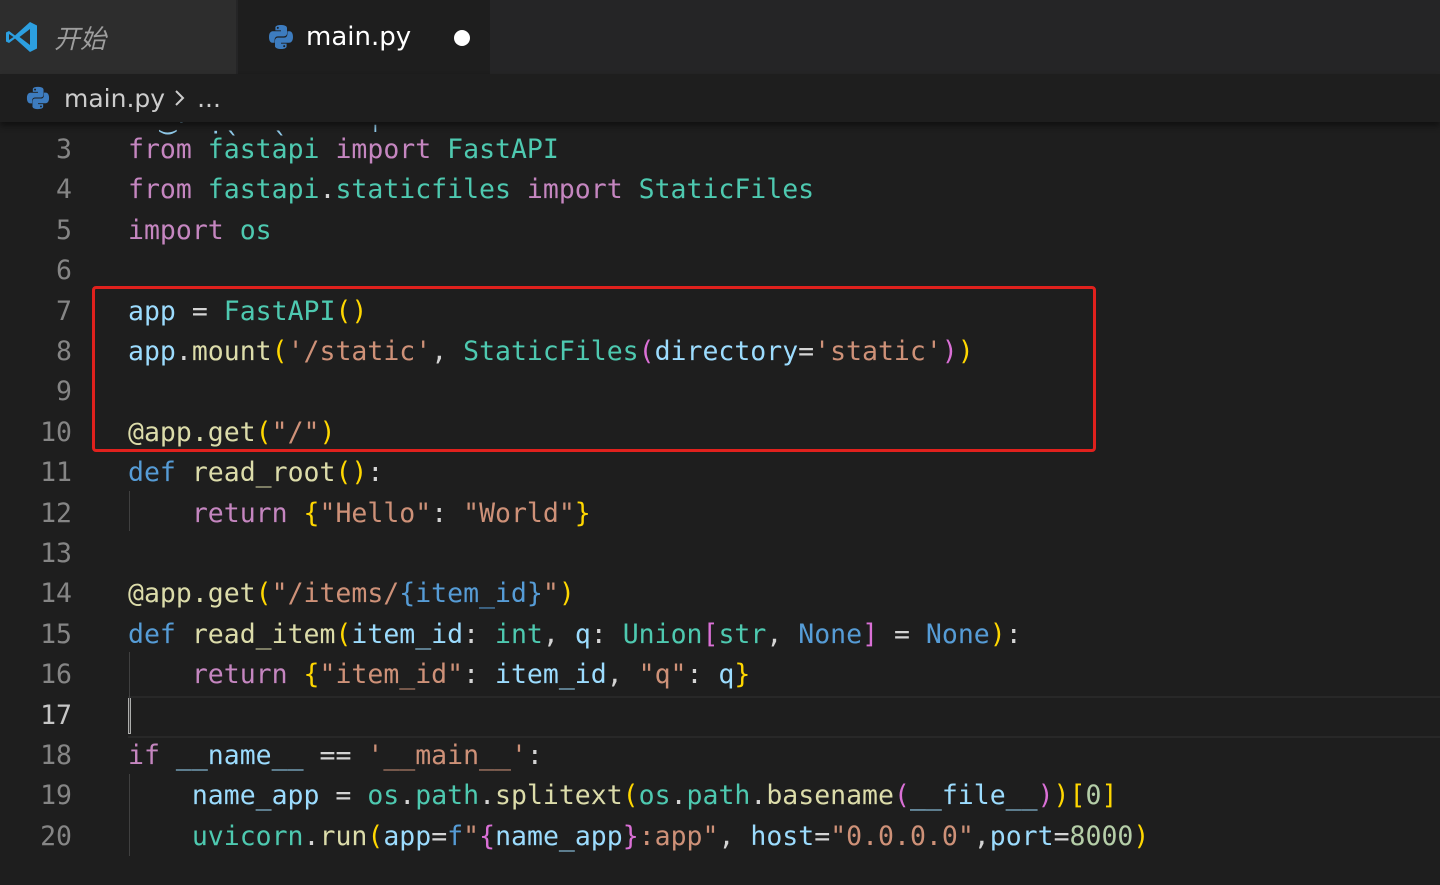 The width and height of the screenshot is (1440, 885). Describe the element at coordinates (423, 190) in the screenshot. I see `code-token: staticfiles` at that location.